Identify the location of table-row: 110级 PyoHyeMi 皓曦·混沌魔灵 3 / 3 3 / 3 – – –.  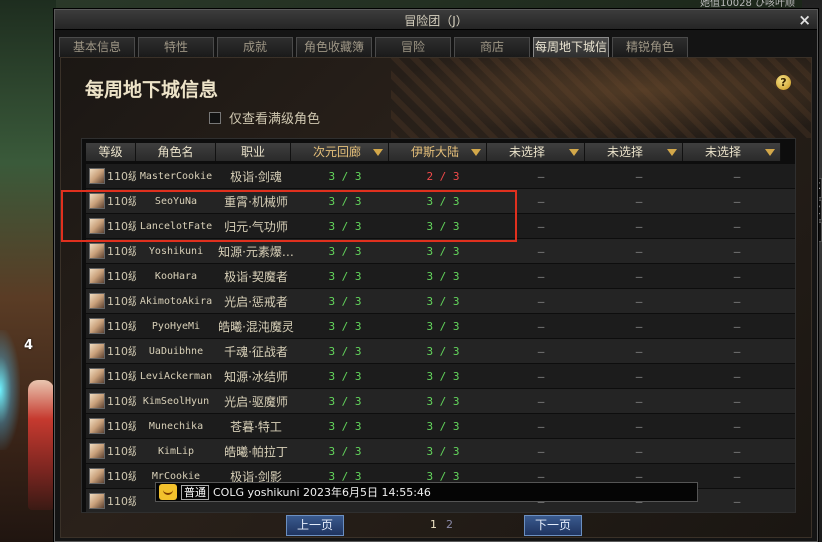
(440, 326).